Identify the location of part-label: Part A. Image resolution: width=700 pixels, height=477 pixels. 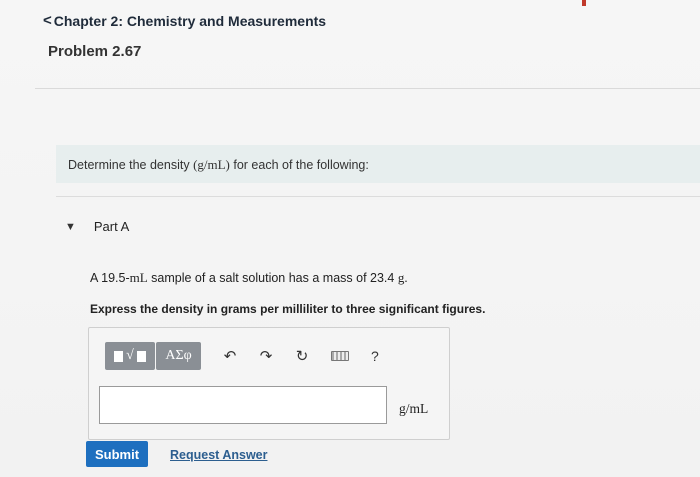
(111, 226).